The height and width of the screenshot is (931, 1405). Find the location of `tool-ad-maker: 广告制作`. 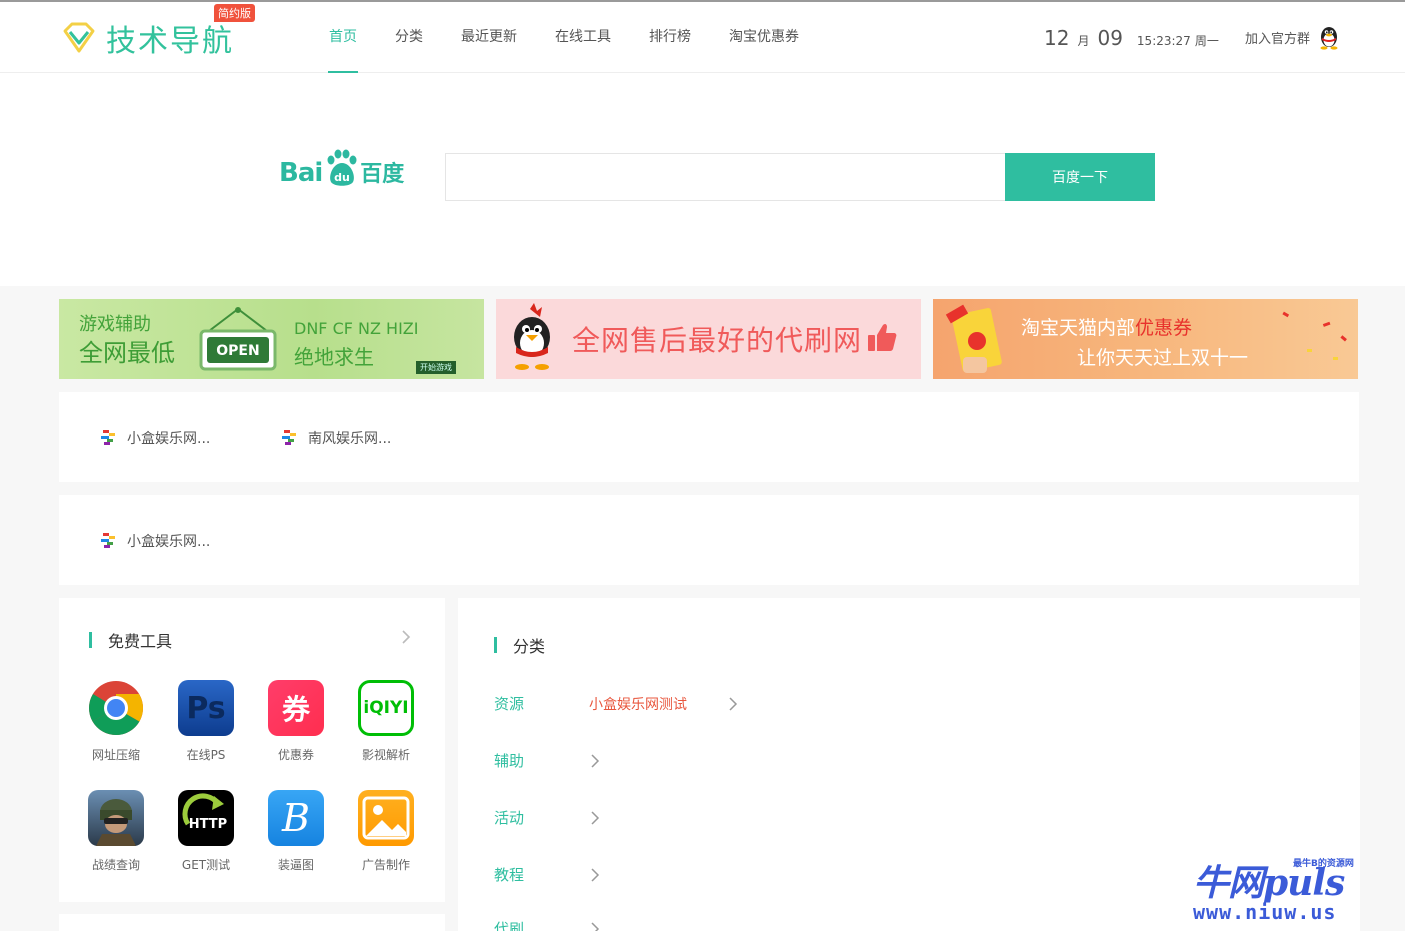

tool-ad-maker: 广告制作 is located at coordinates (386, 831).